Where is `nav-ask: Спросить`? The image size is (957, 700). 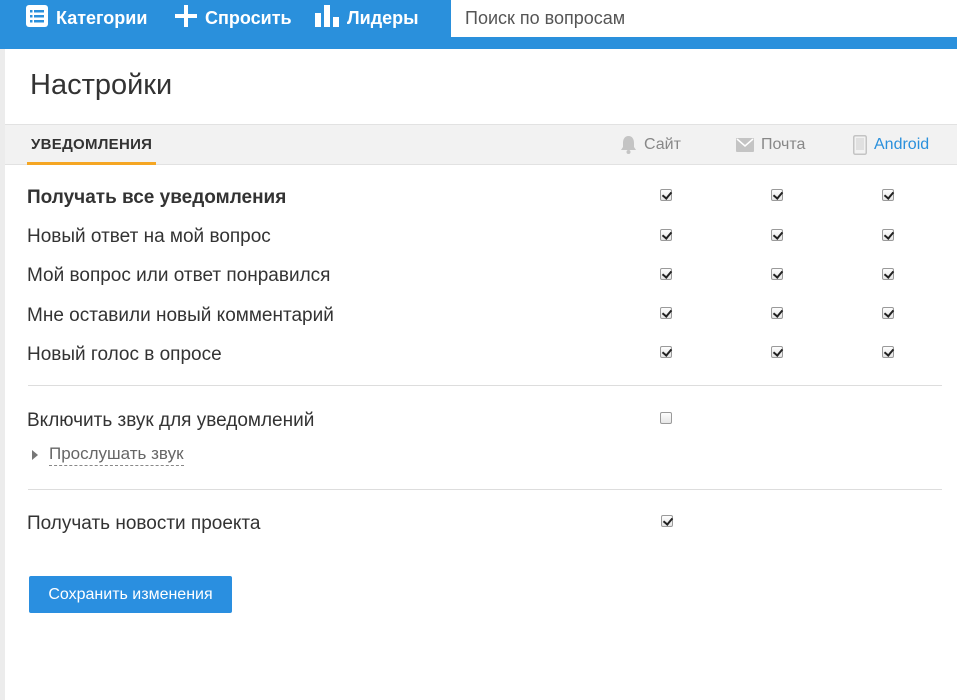
nav-ask: Спросить is located at coordinates (233, 18).